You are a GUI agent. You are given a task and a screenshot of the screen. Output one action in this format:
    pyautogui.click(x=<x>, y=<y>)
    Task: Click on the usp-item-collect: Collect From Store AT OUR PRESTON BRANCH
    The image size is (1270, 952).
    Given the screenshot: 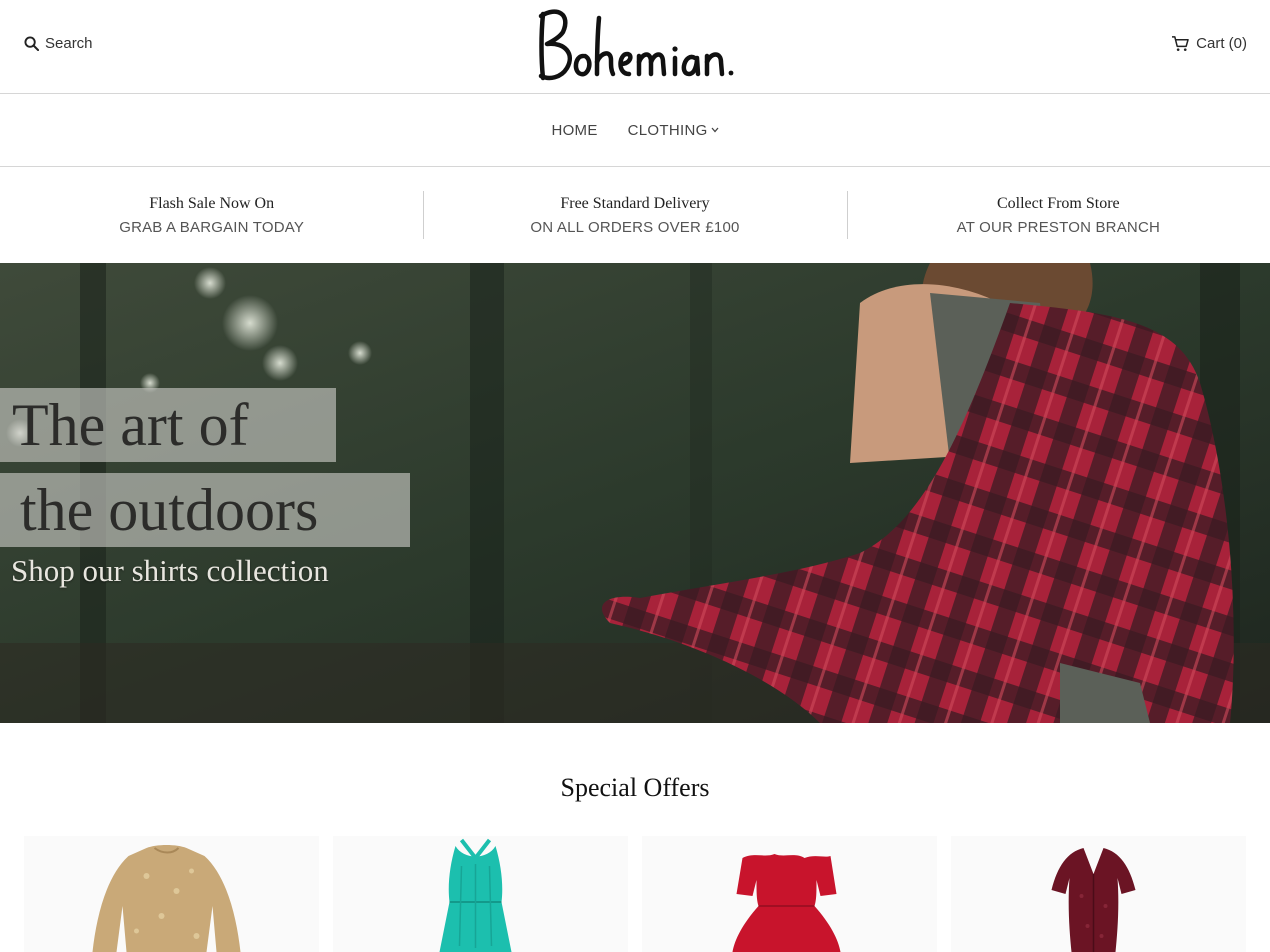 What is the action you would take?
    pyautogui.click(x=1058, y=215)
    